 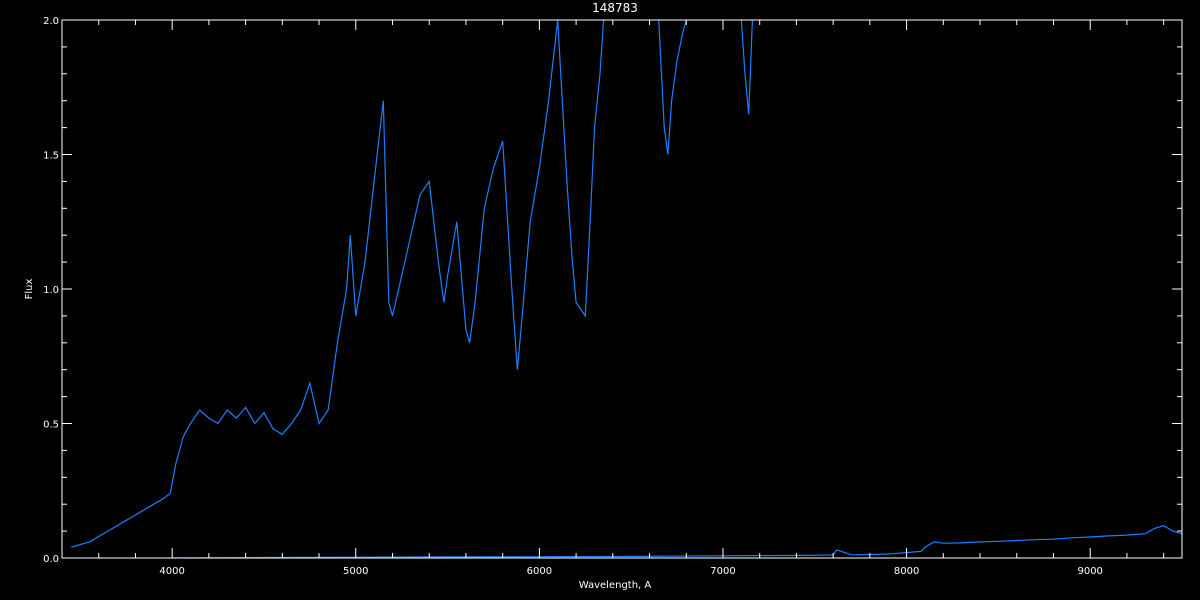 I want to click on y-tick-label: 0.0, so click(x=51, y=559).